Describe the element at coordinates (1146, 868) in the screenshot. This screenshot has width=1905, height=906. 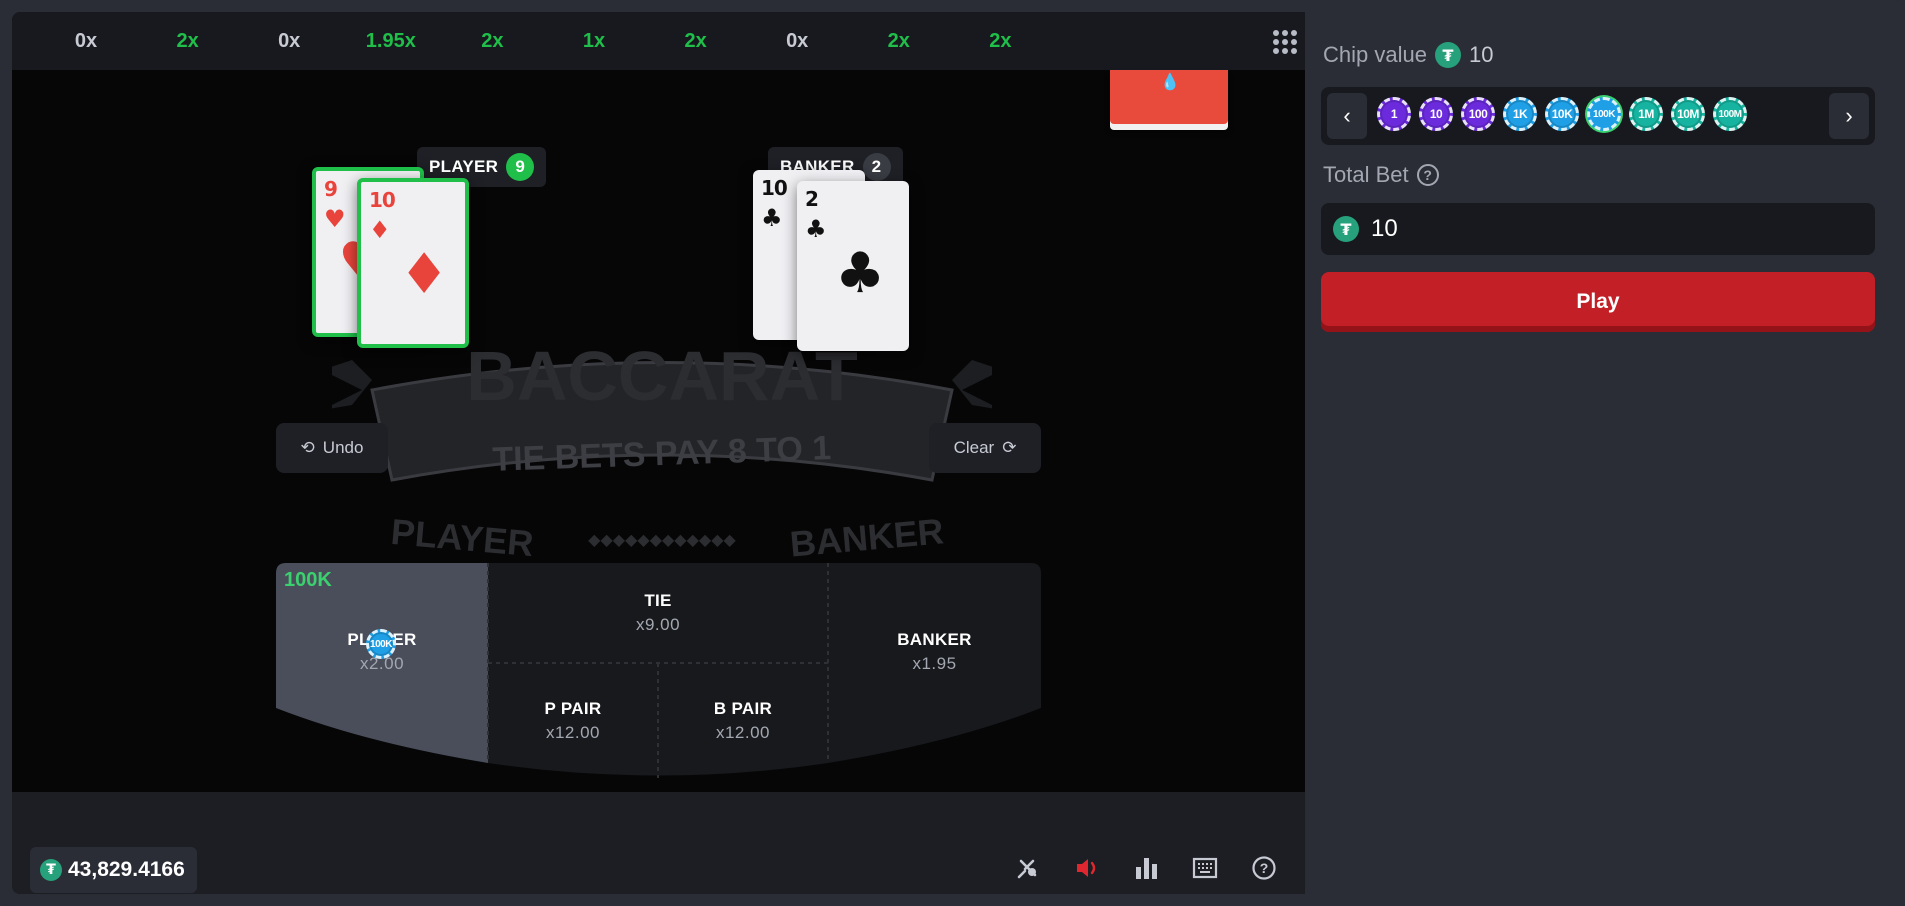
I see `stats-icon` at that location.